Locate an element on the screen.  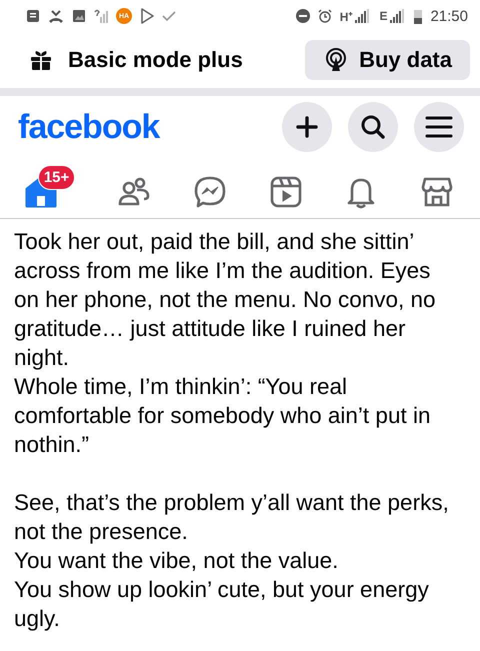
gift-icon is located at coordinates (41, 60).